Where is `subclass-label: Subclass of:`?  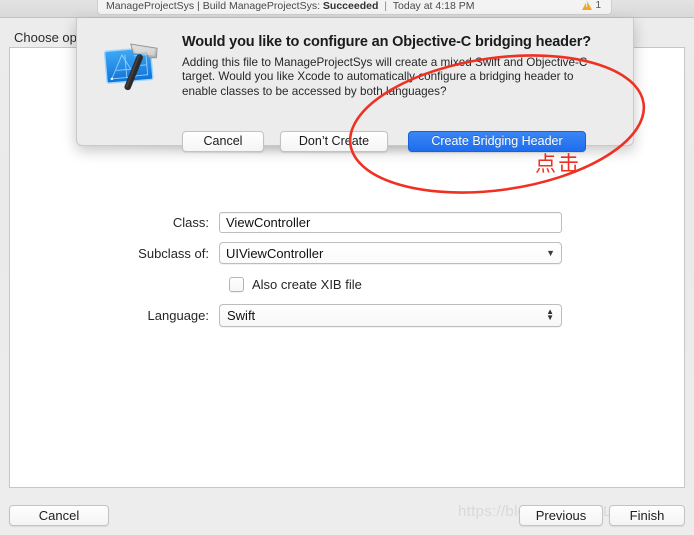 subclass-label: Subclass of: is located at coordinates (173, 253).